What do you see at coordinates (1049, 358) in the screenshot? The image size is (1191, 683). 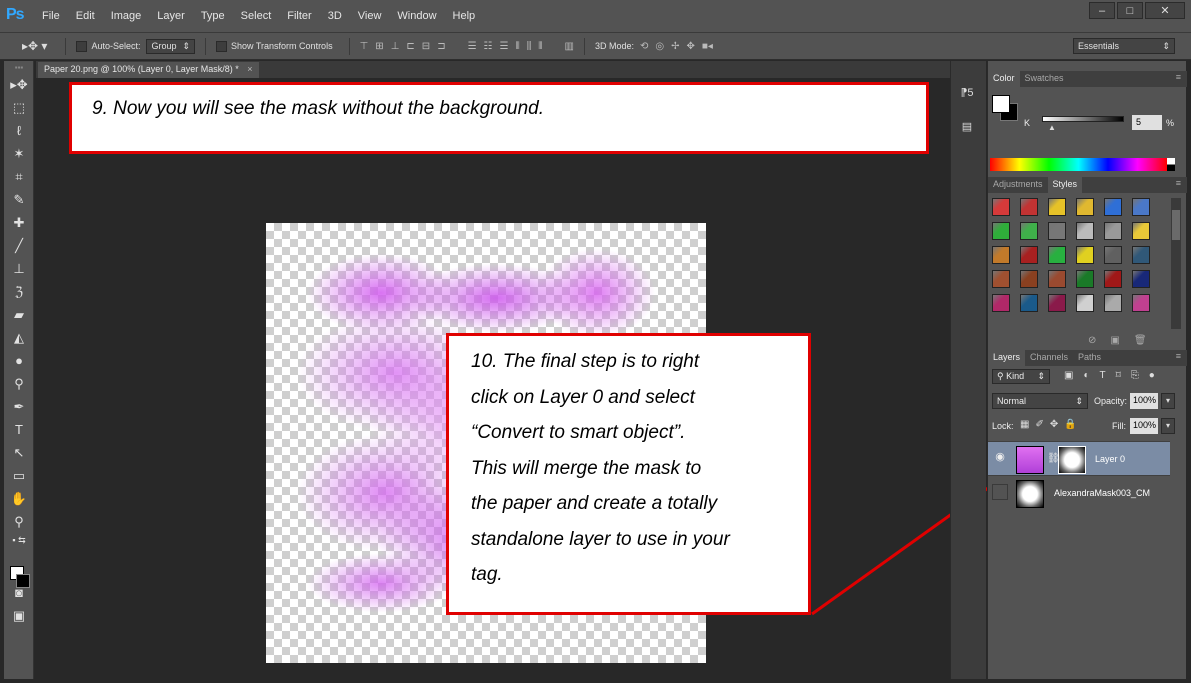 I see `tab-channels: Channels` at bounding box center [1049, 358].